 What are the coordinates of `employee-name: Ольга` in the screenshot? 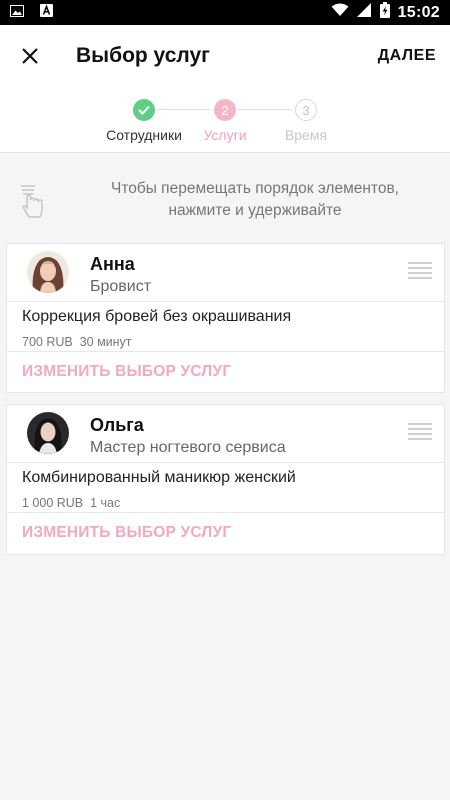 It's located at (117, 425).